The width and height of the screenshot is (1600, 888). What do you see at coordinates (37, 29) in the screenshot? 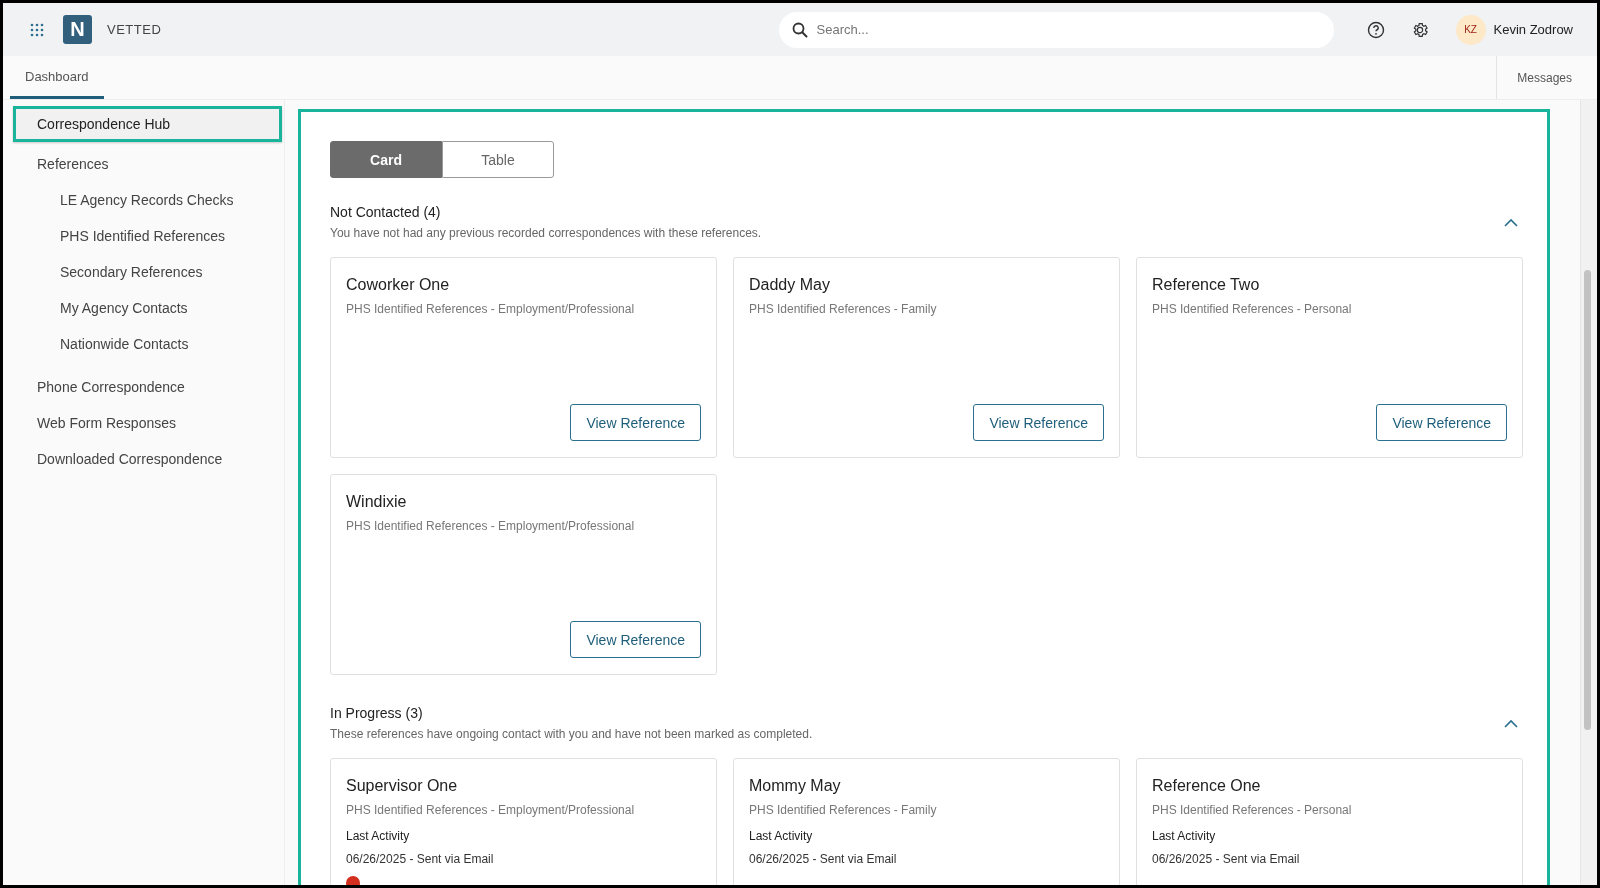
I see `app-grid-icon` at bounding box center [37, 29].